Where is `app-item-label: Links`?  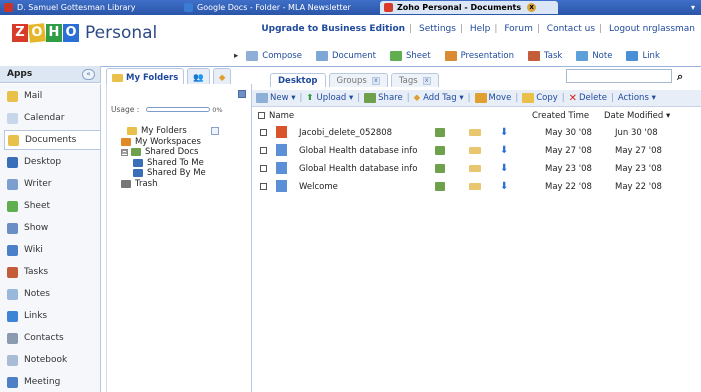 app-item-label: Links is located at coordinates (36, 316).